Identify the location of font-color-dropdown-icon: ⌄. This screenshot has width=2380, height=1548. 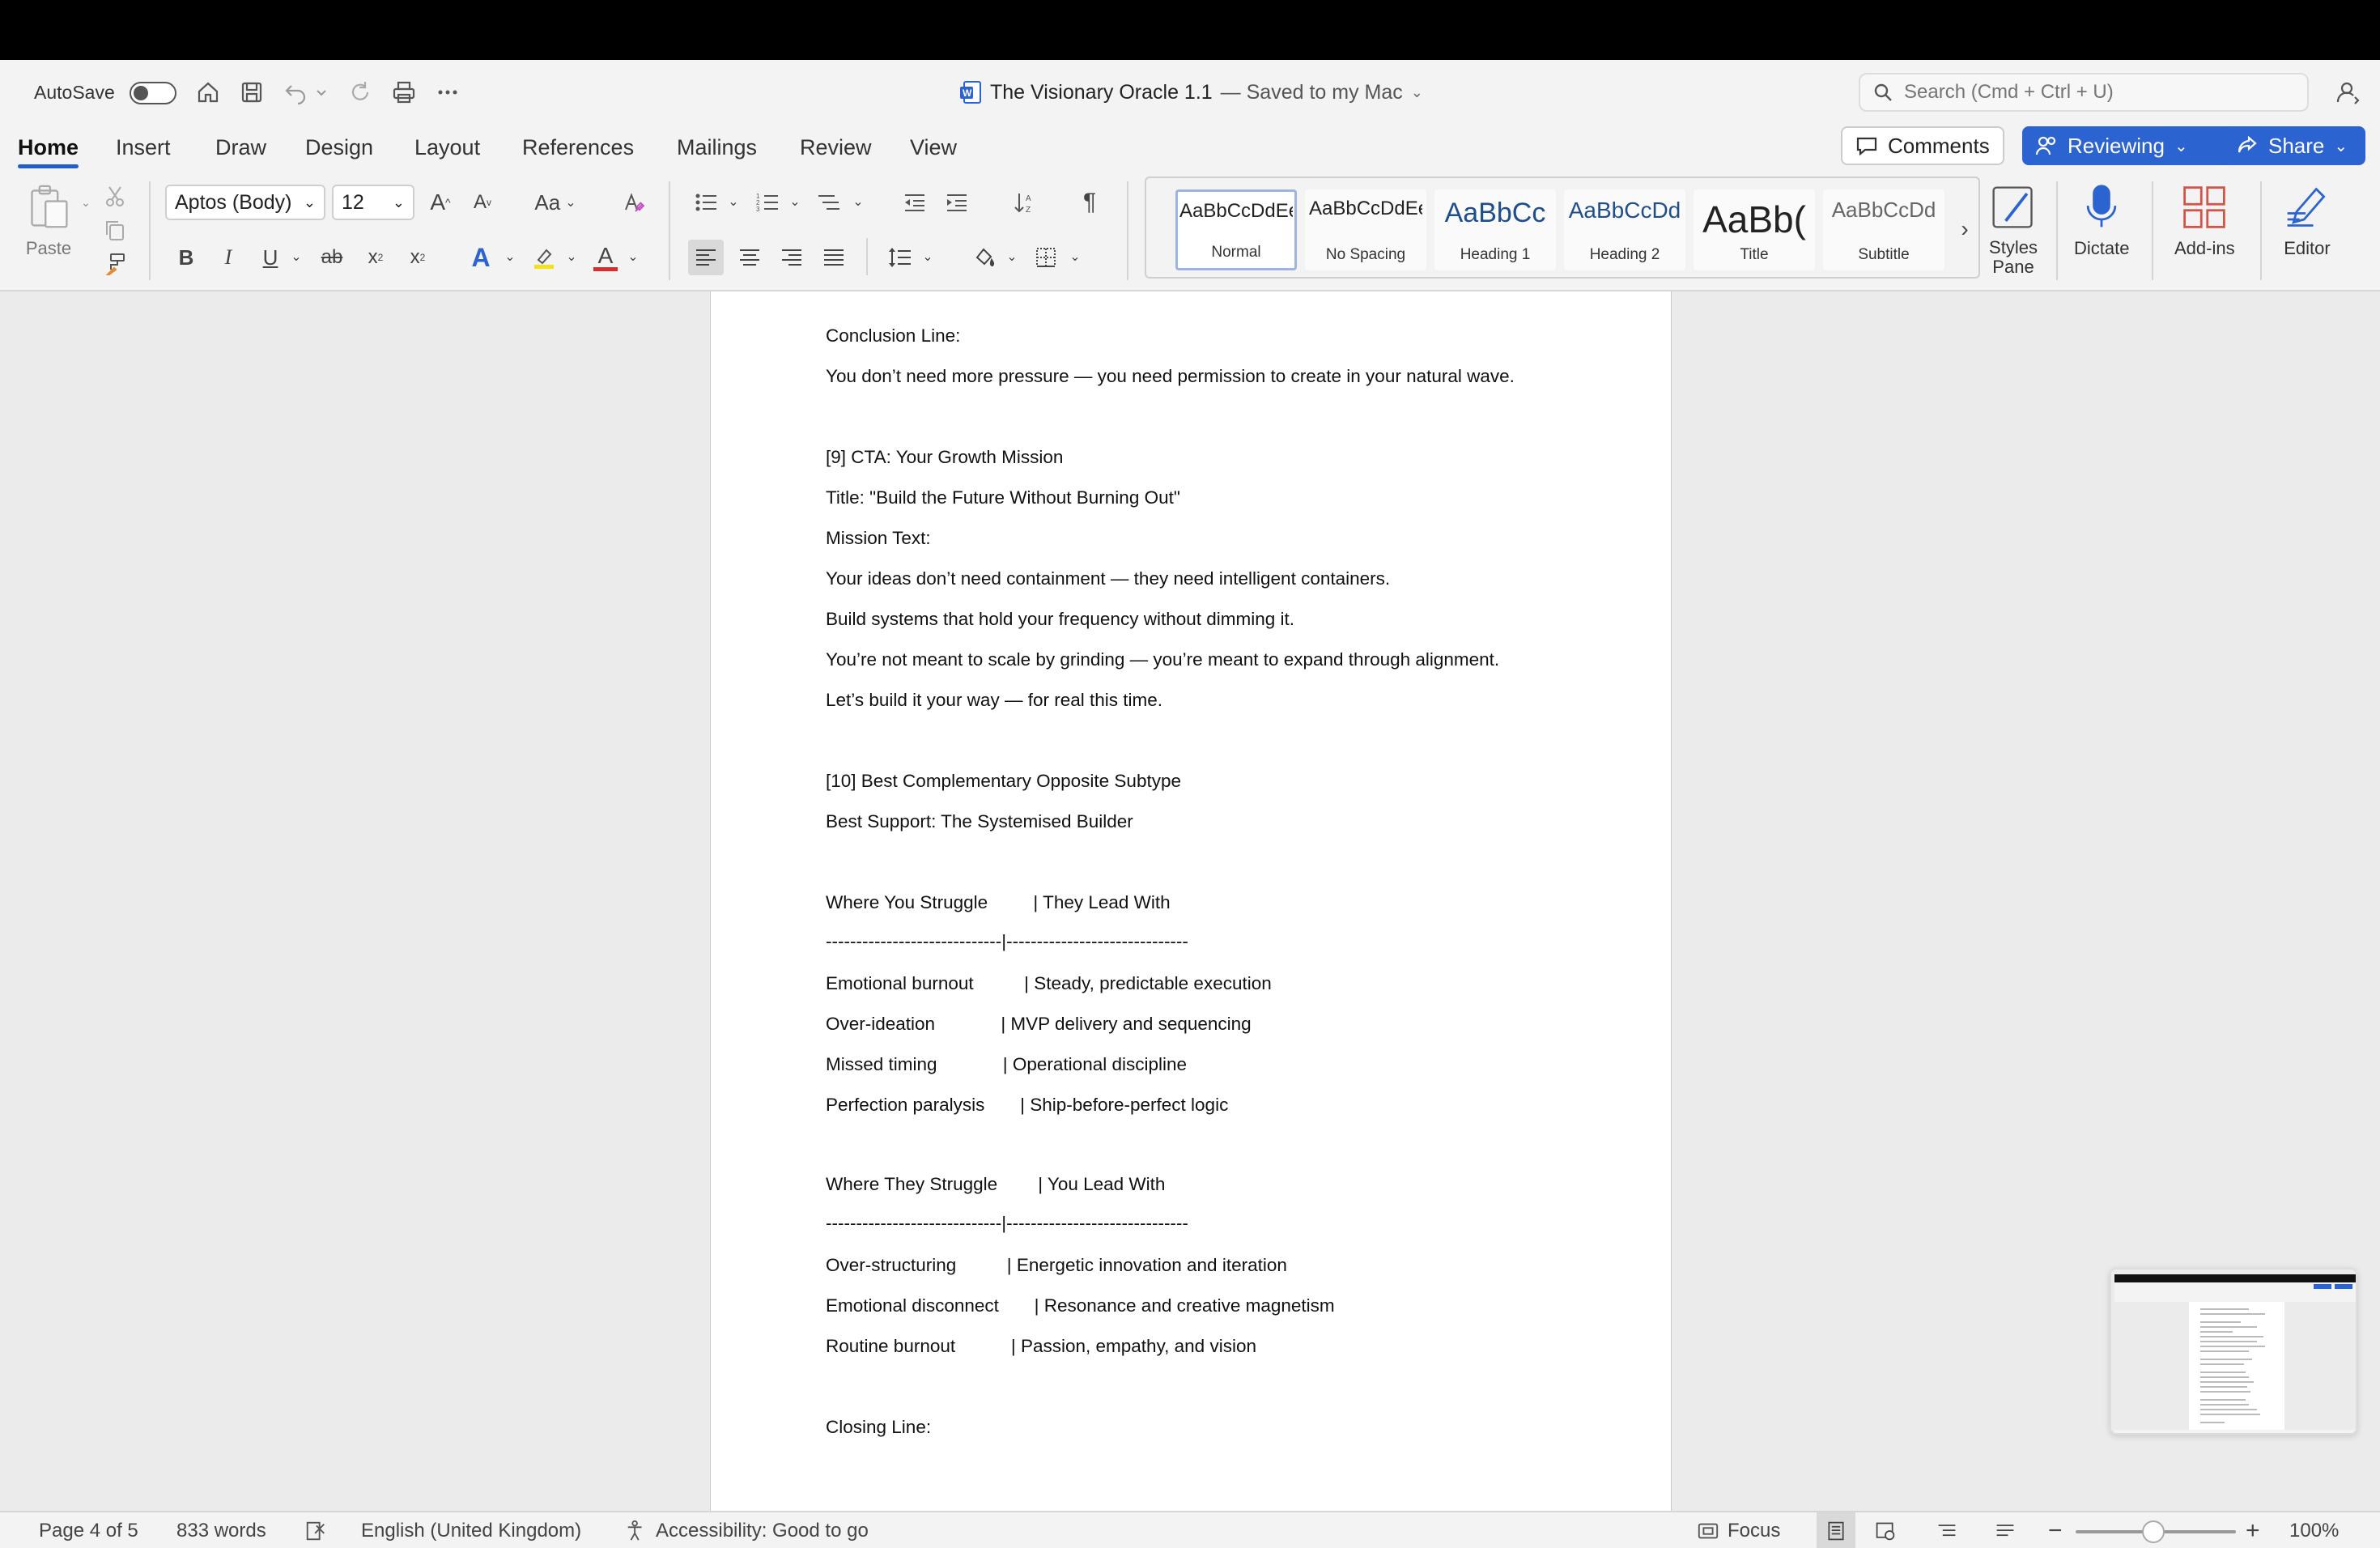
(633, 257).